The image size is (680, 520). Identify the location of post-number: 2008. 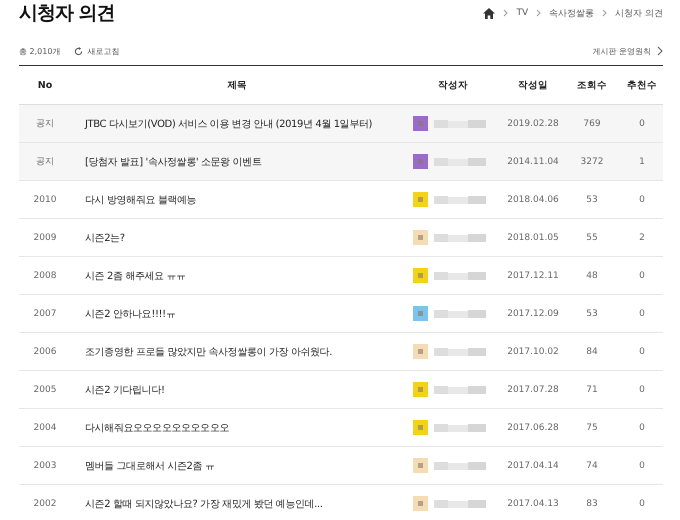
(45, 275).